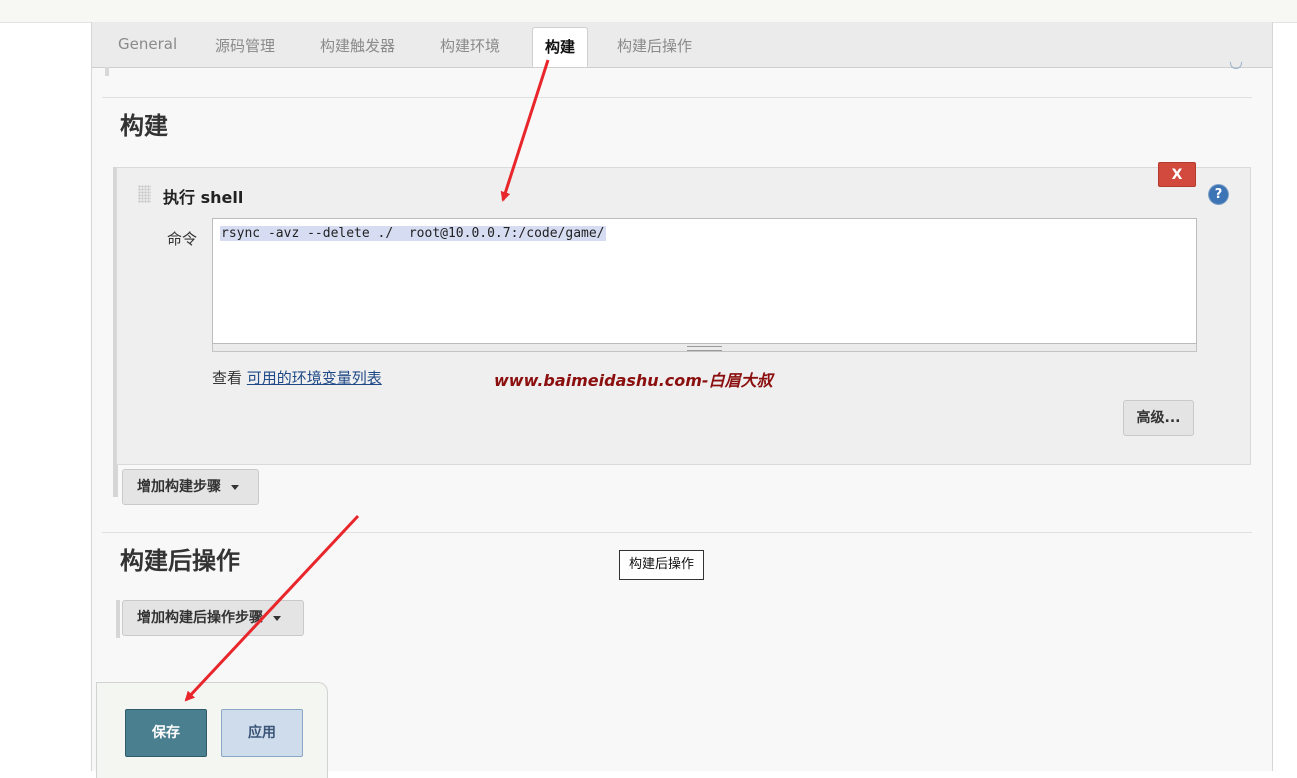  What do you see at coordinates (147, 44) in the screenshot?
I see `tab-general: General` at bounding box center [147, 44].